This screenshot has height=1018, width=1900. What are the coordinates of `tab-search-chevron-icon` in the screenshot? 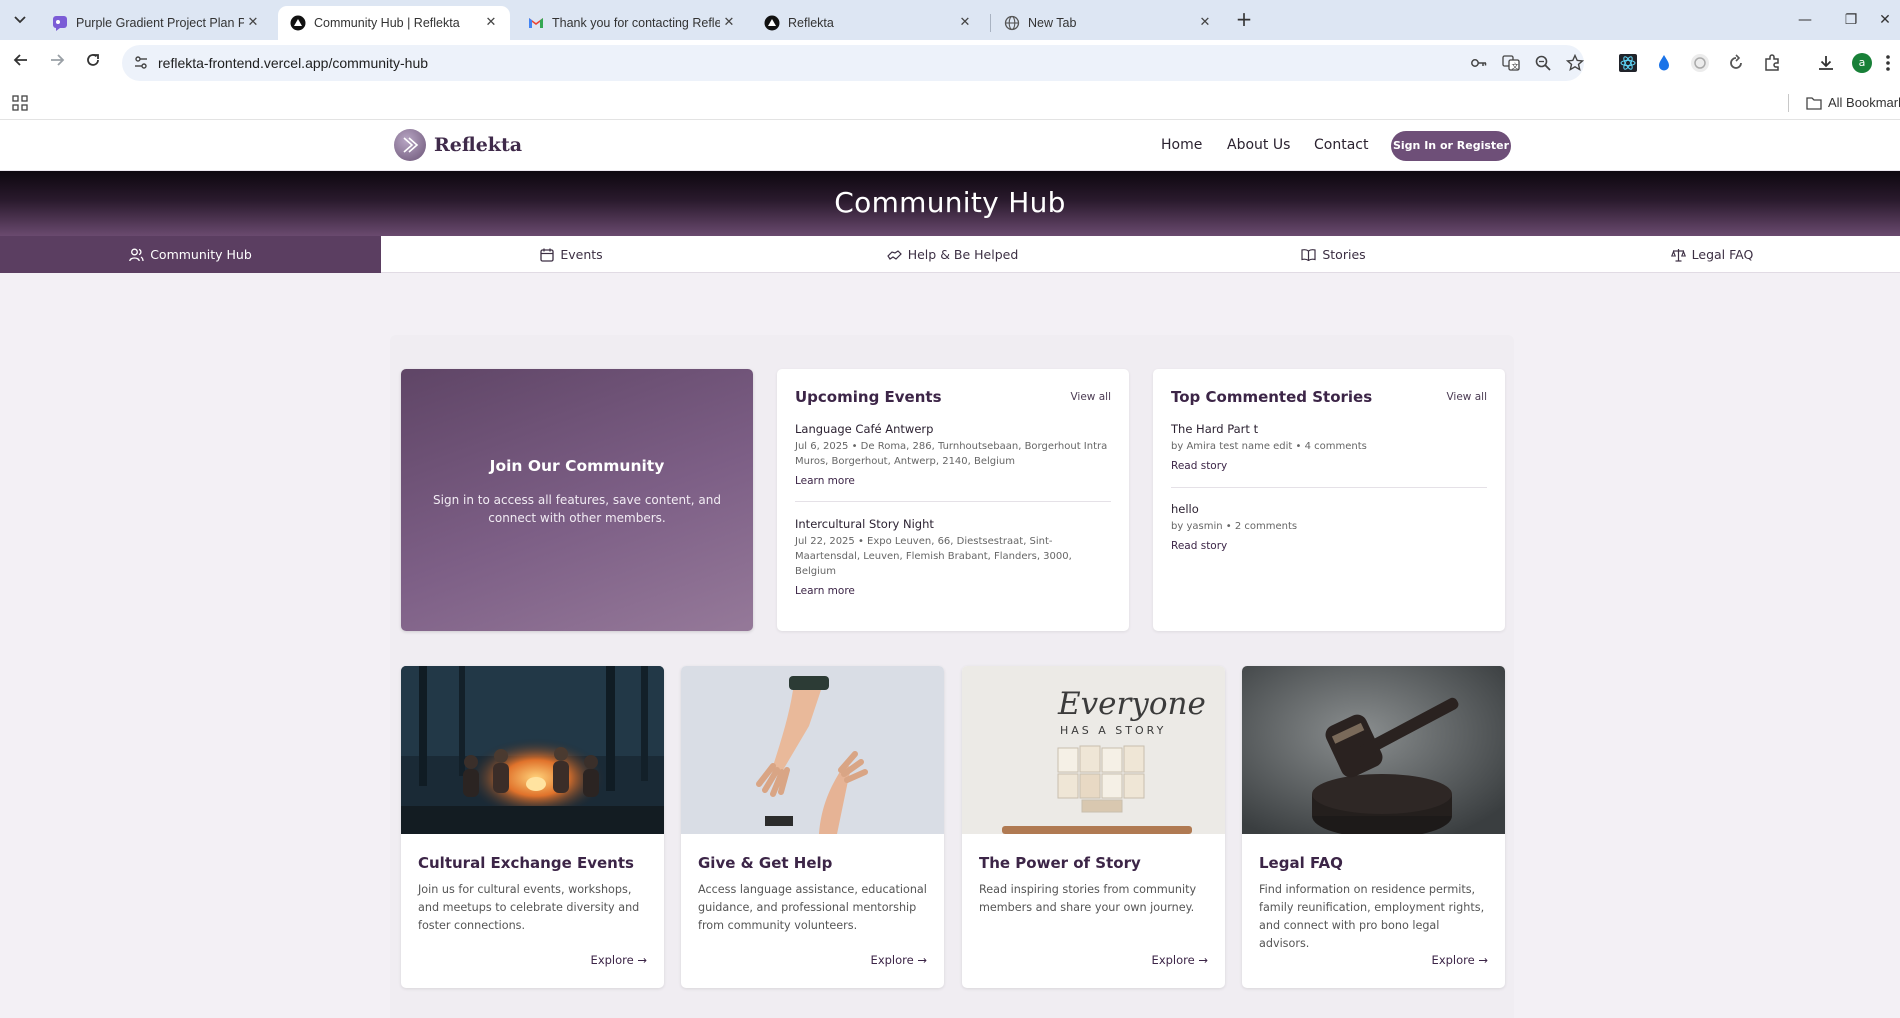 It's located at (20, 20).